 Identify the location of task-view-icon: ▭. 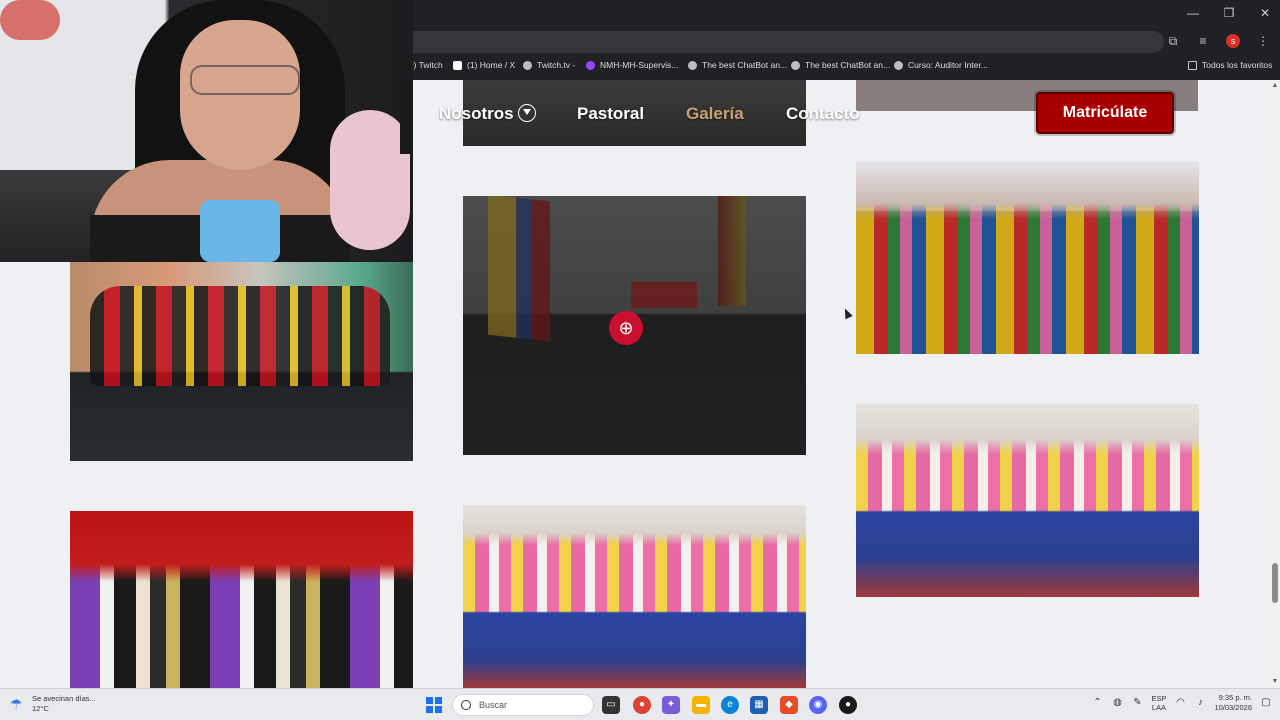
(611, 705).